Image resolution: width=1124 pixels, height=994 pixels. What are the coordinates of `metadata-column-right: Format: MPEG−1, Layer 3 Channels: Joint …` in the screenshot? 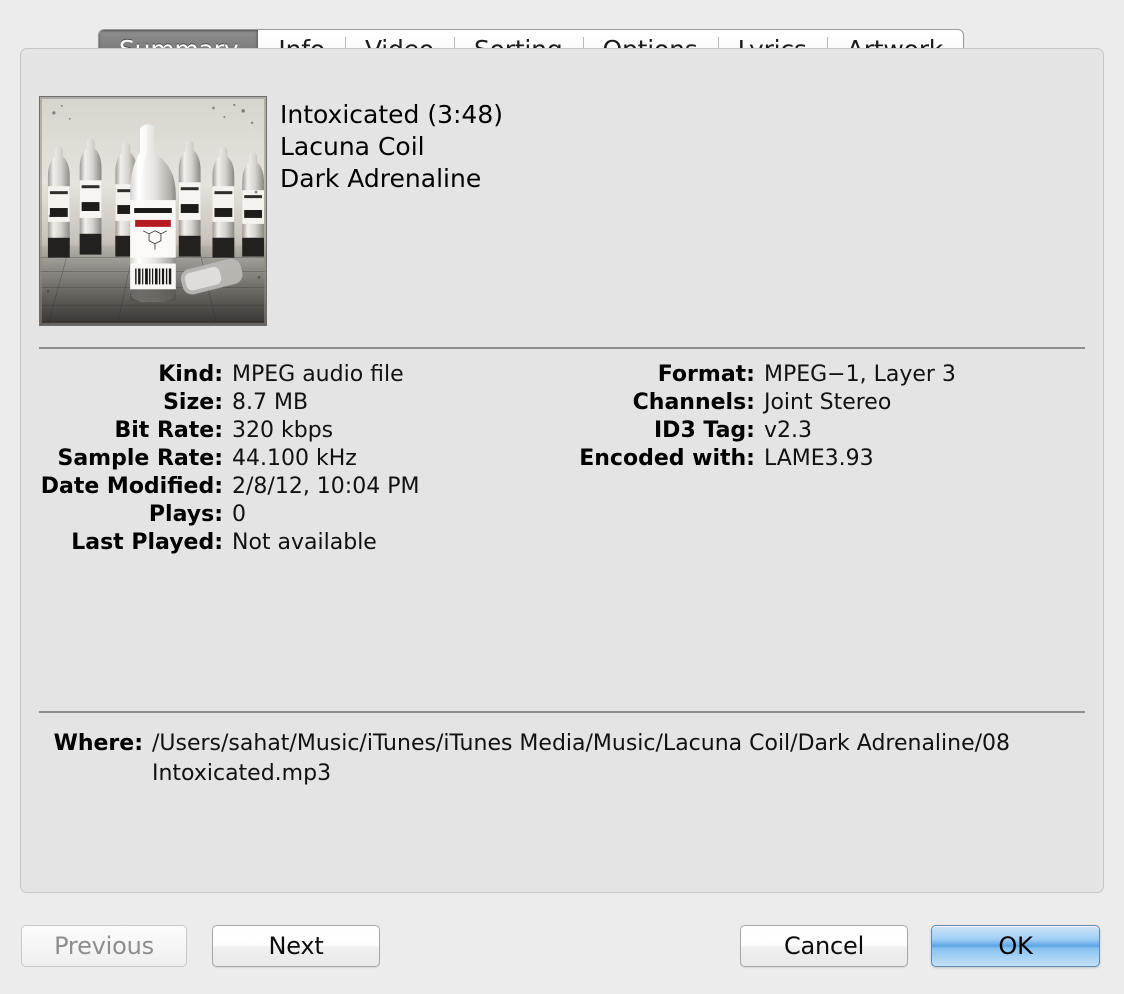 It's located at (838, 460).